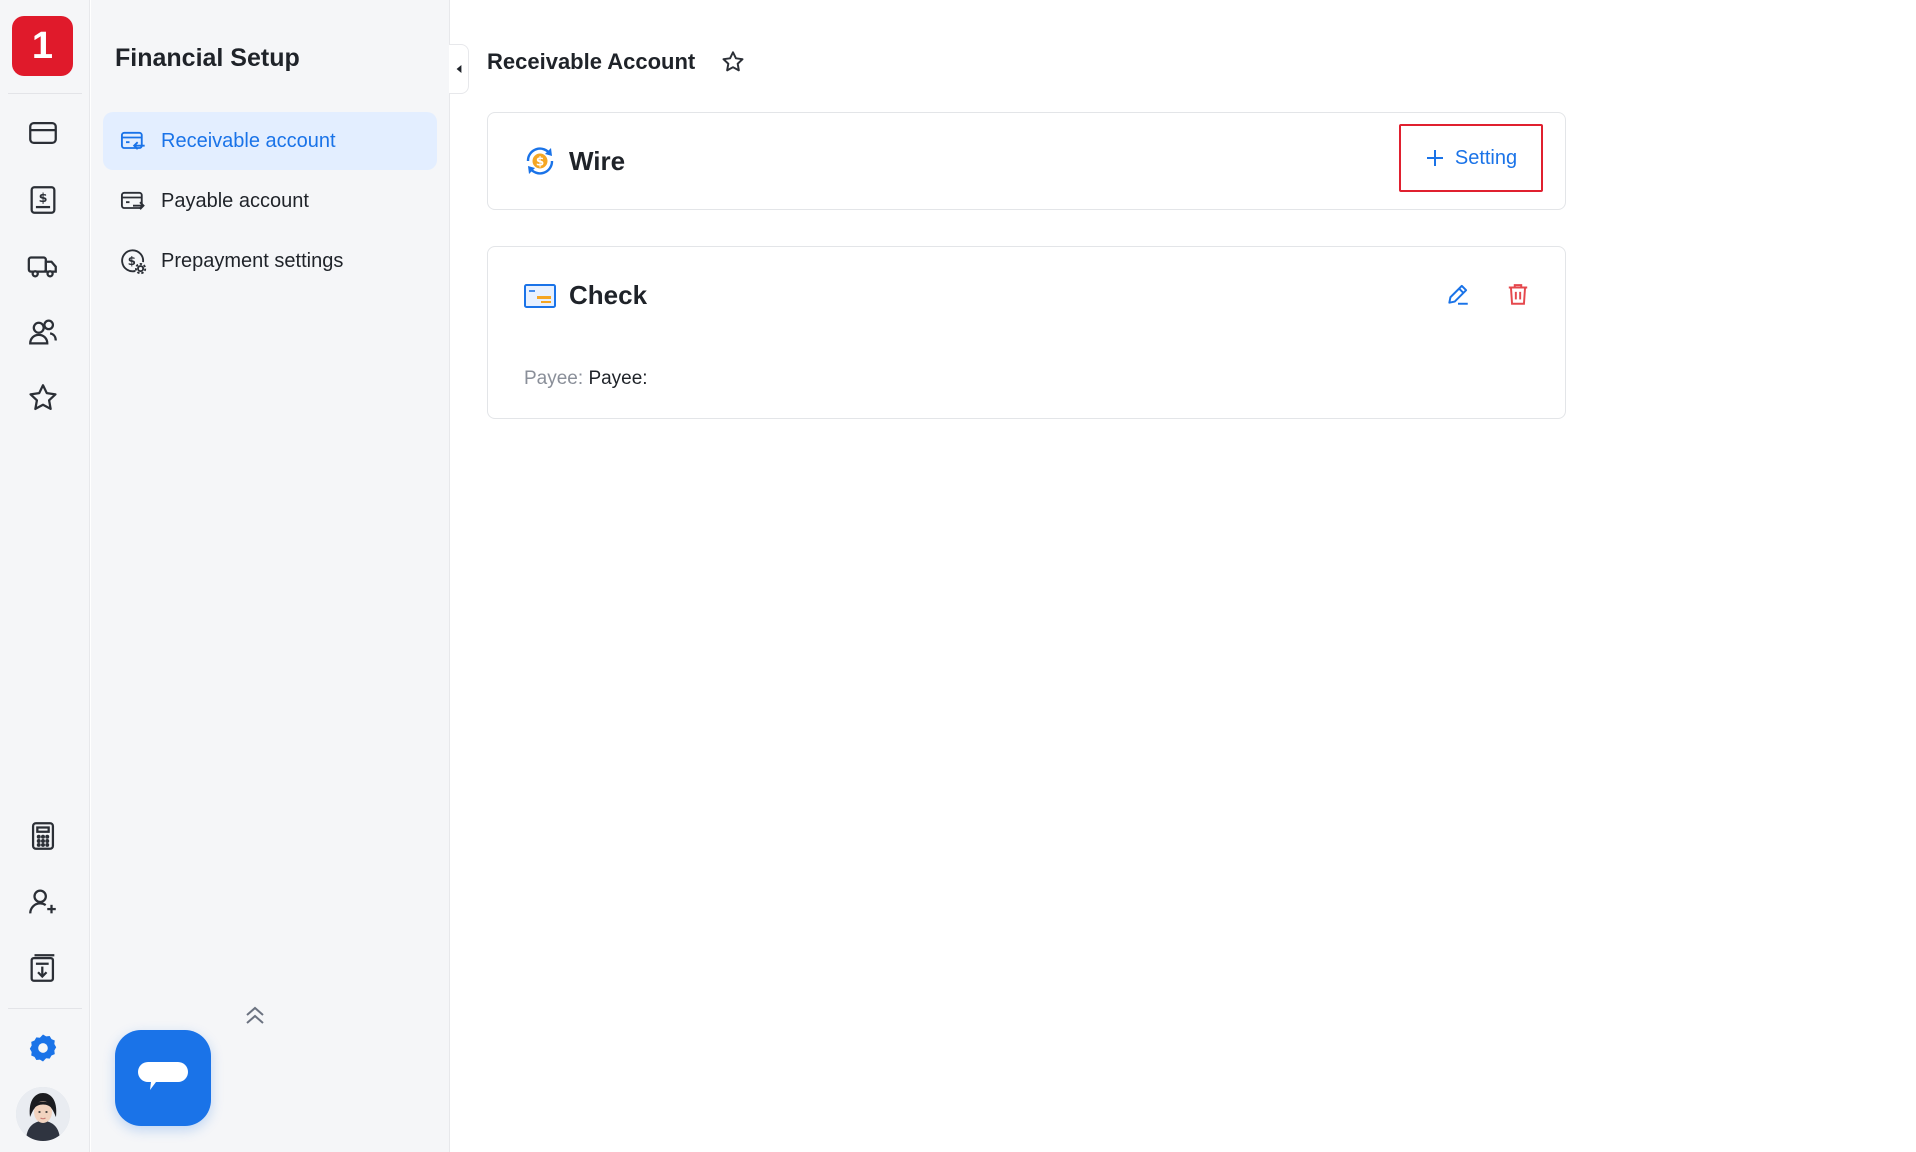  I want to click on favorite-star-icon, so click(733, 62).